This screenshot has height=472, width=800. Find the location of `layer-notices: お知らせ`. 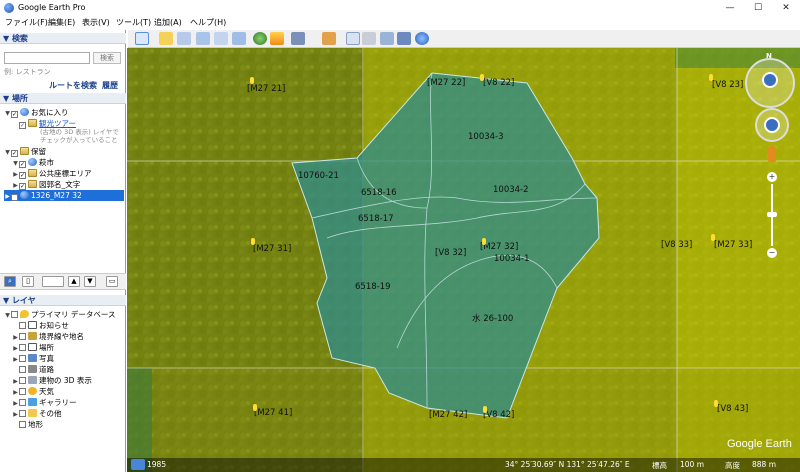

layer-notices: お知らせ is located at coordinates (40, 325).